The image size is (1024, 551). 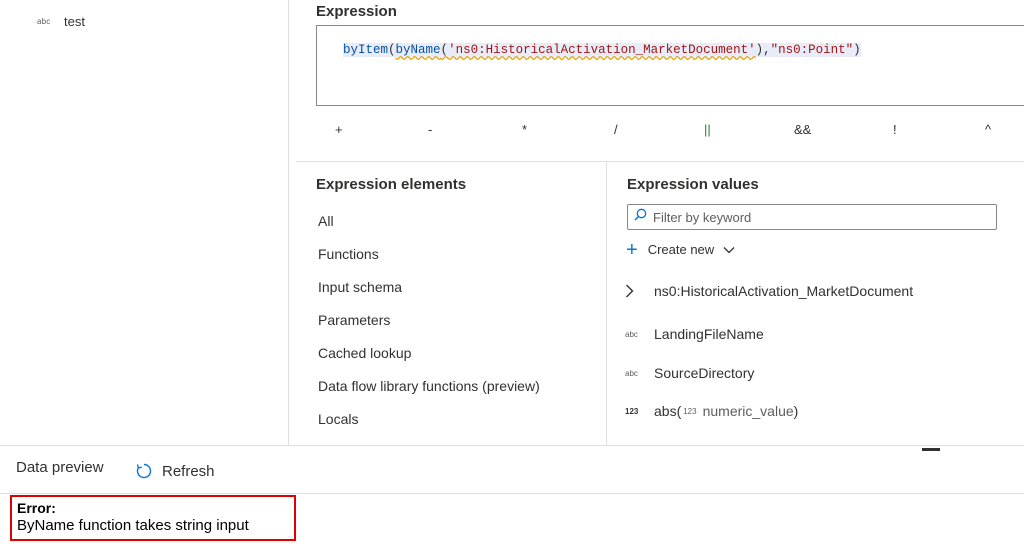 I want to click on operator-divide-button: /, so click(x=616, y=129).